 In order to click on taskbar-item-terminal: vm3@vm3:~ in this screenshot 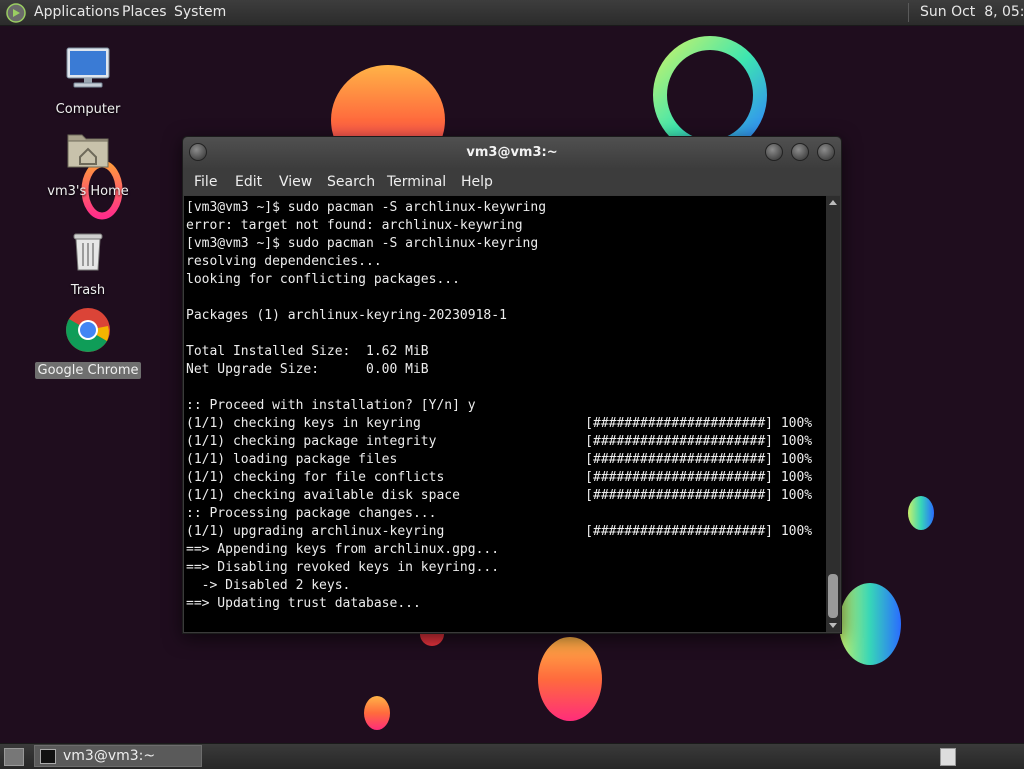, I will do `click(118, 756)`.